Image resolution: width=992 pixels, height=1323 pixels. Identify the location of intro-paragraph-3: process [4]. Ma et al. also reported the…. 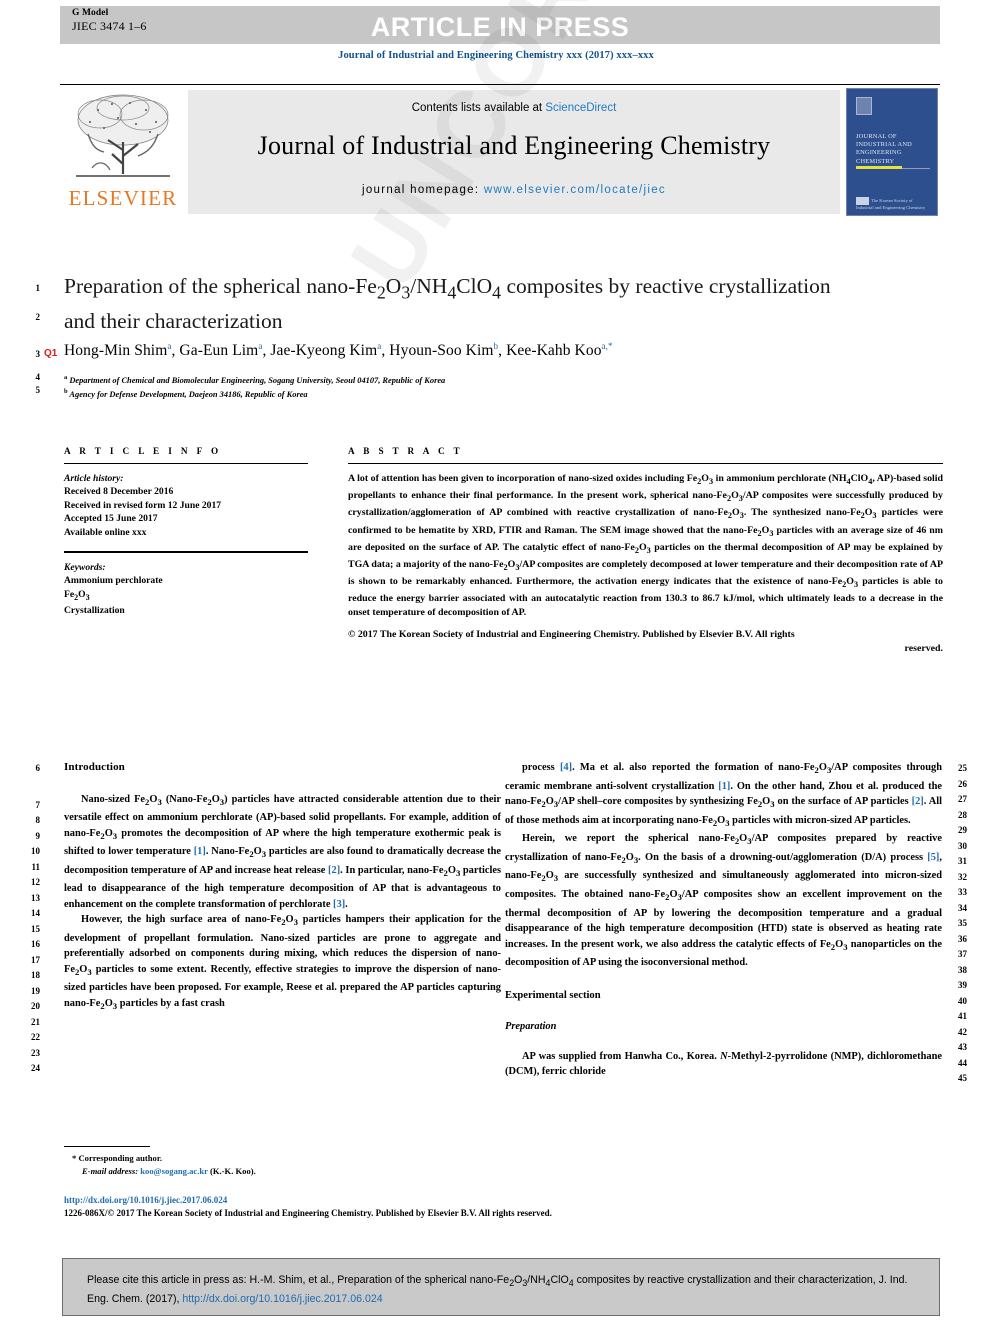
(724, 795).